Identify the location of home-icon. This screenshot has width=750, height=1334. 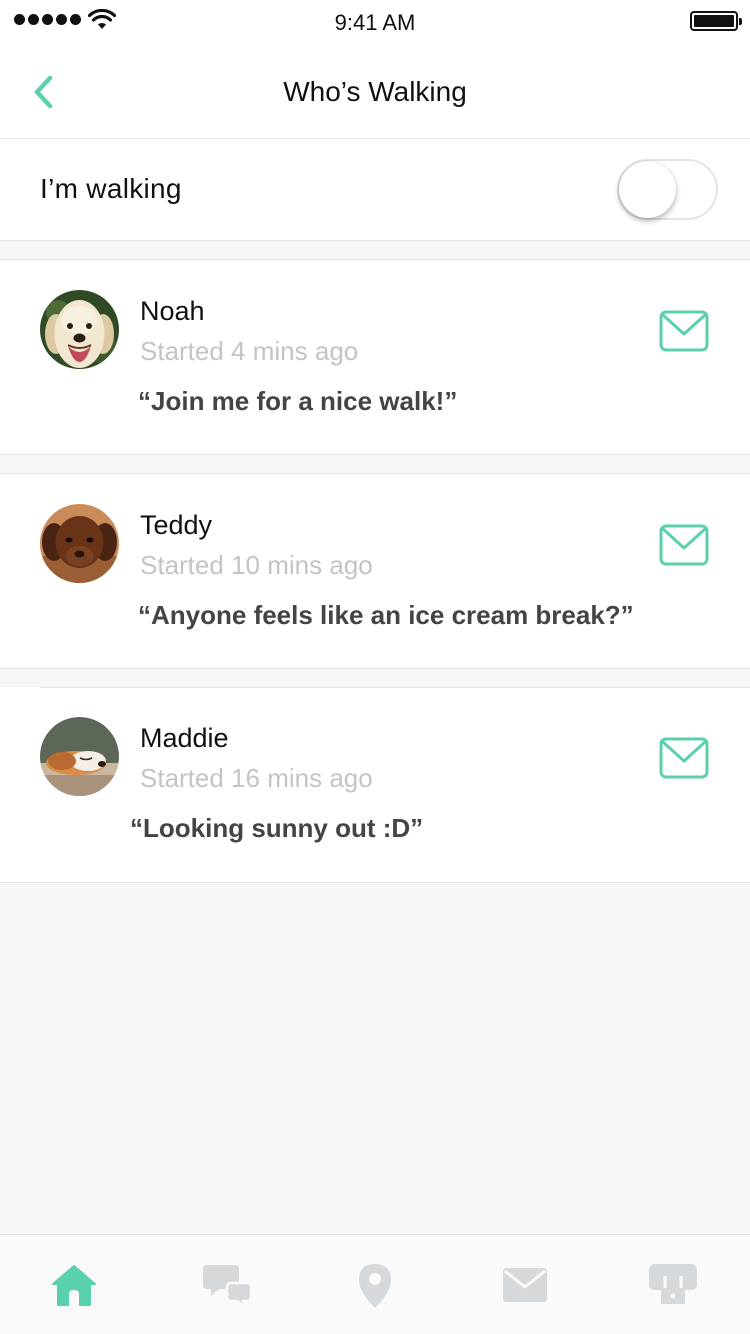
(74, 1285).